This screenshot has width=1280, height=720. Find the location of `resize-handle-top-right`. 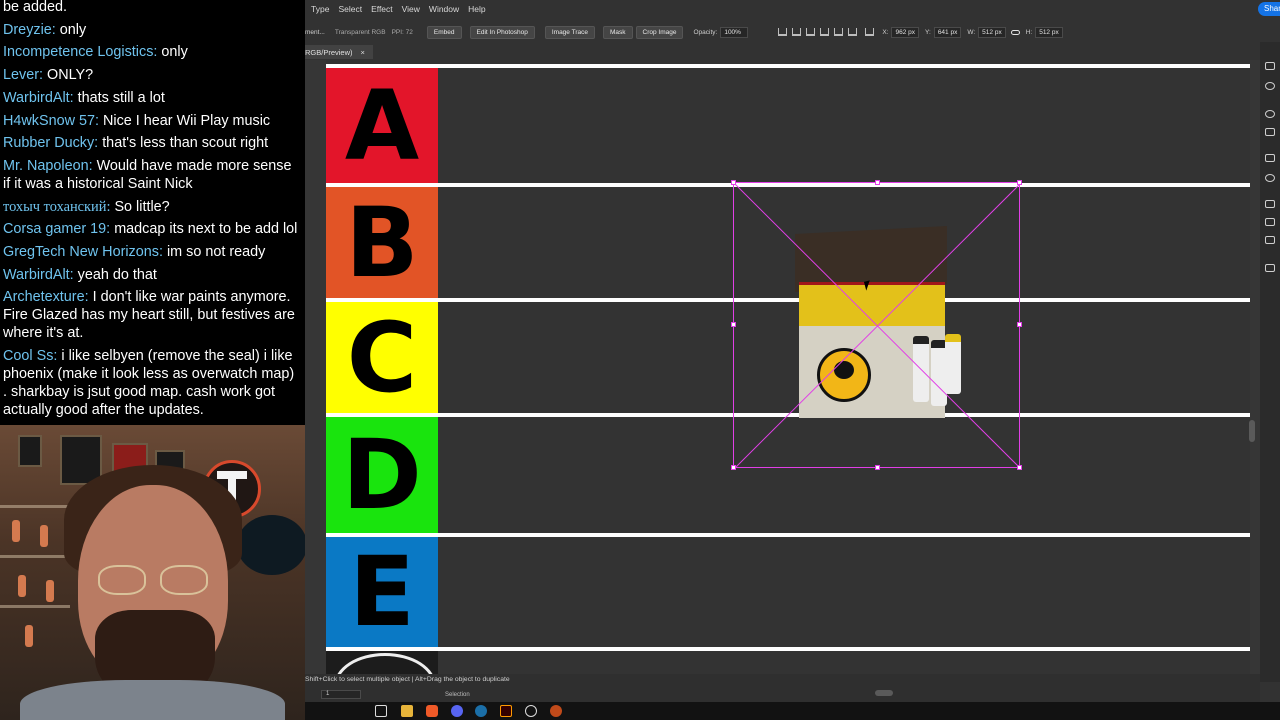

resize-handle-top-right is located at coordinates (1019, 182).